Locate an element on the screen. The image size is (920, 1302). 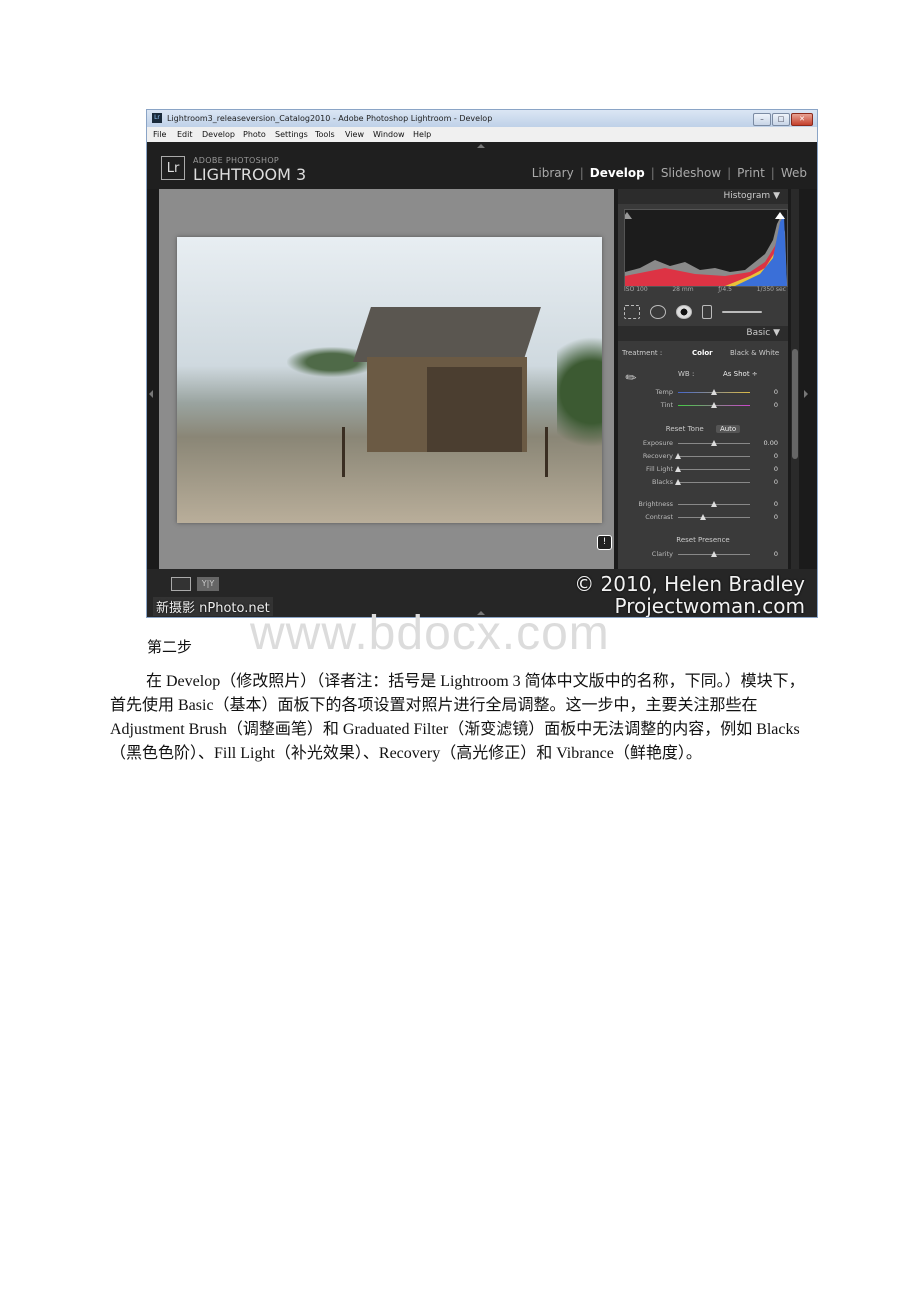
photo-canvas: ! is located at coordinates (386, 379).